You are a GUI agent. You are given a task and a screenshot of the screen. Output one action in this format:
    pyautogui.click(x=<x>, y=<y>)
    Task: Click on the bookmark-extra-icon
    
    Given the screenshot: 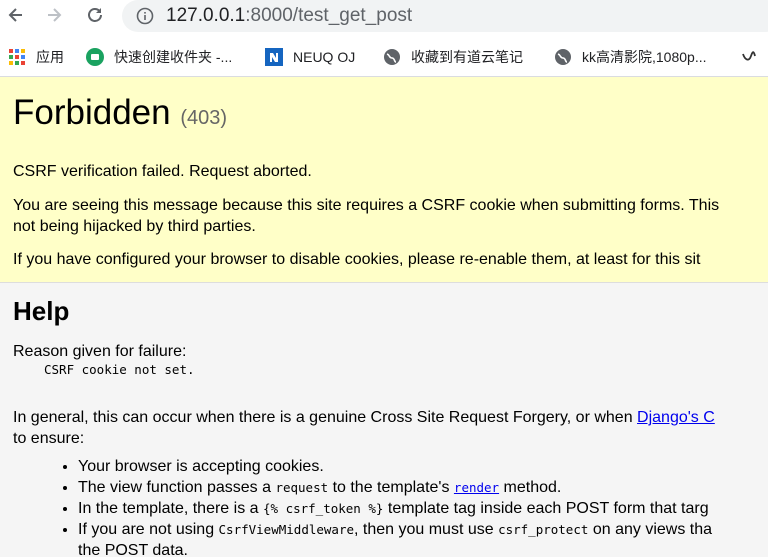 What is the action you would take?
    pyautogui.click(x=749, y=56)
    